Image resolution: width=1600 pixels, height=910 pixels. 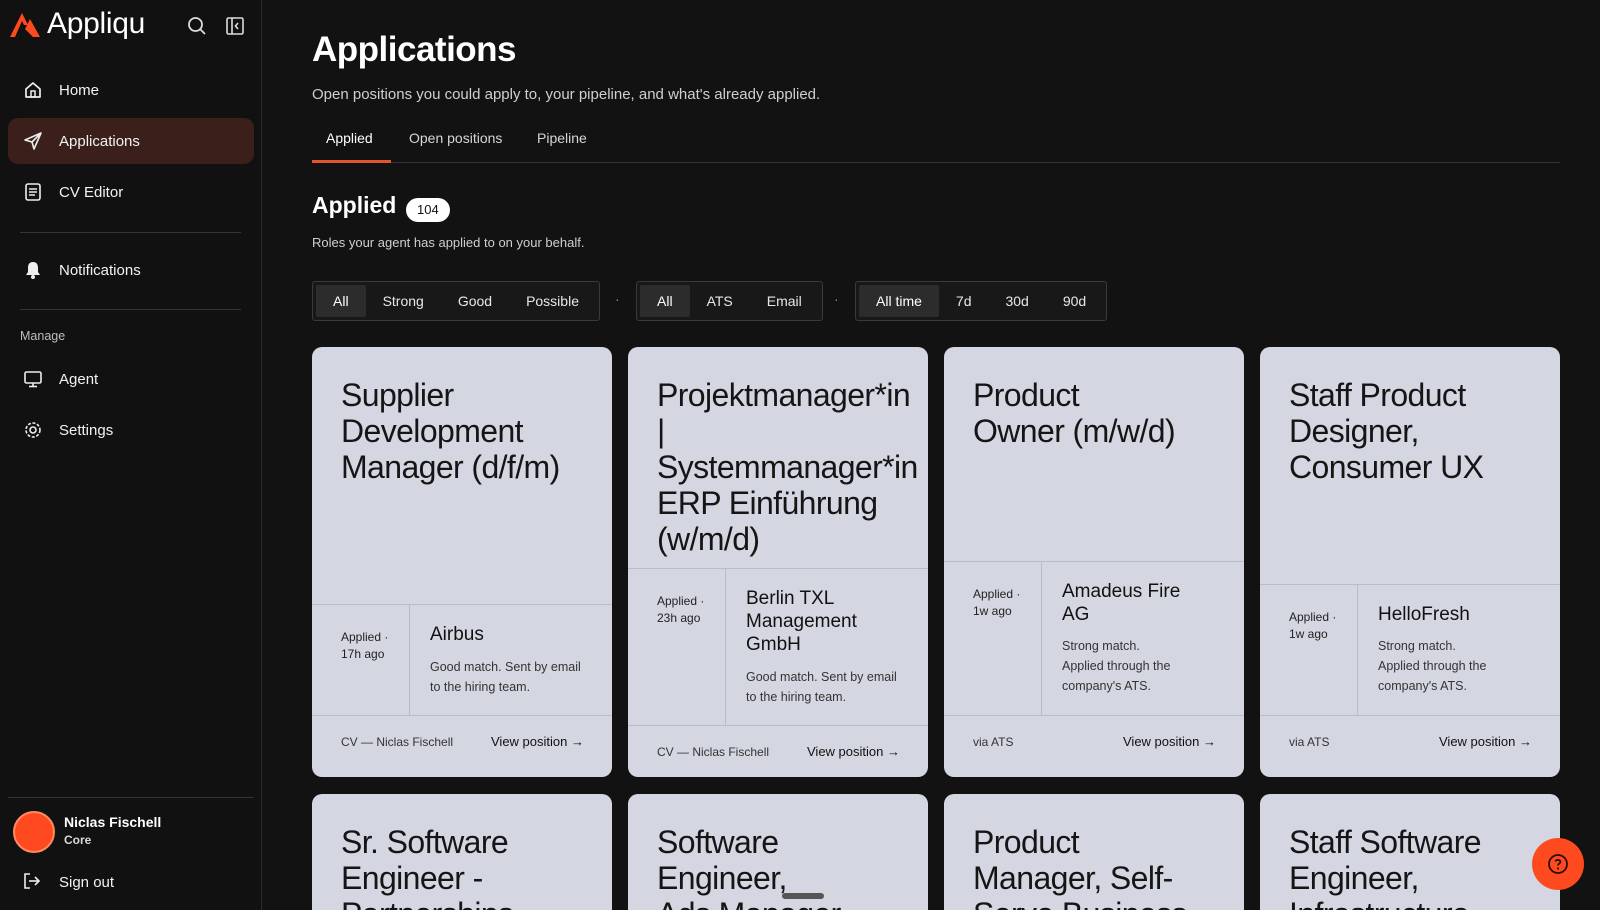 What do you see at coordinates (552, 301) in the screenshot?
I see `match-filter-possible: Possible` at bounding box center [552, 301].